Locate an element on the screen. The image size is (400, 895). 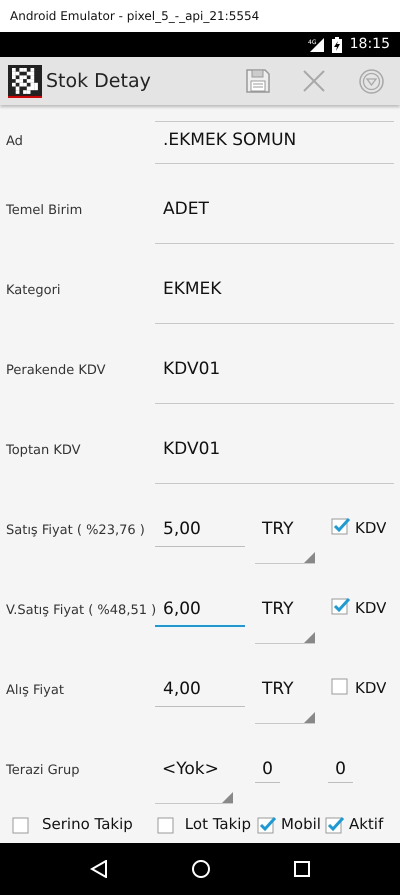
field-label: Ad is located at coordinates (14, 142).